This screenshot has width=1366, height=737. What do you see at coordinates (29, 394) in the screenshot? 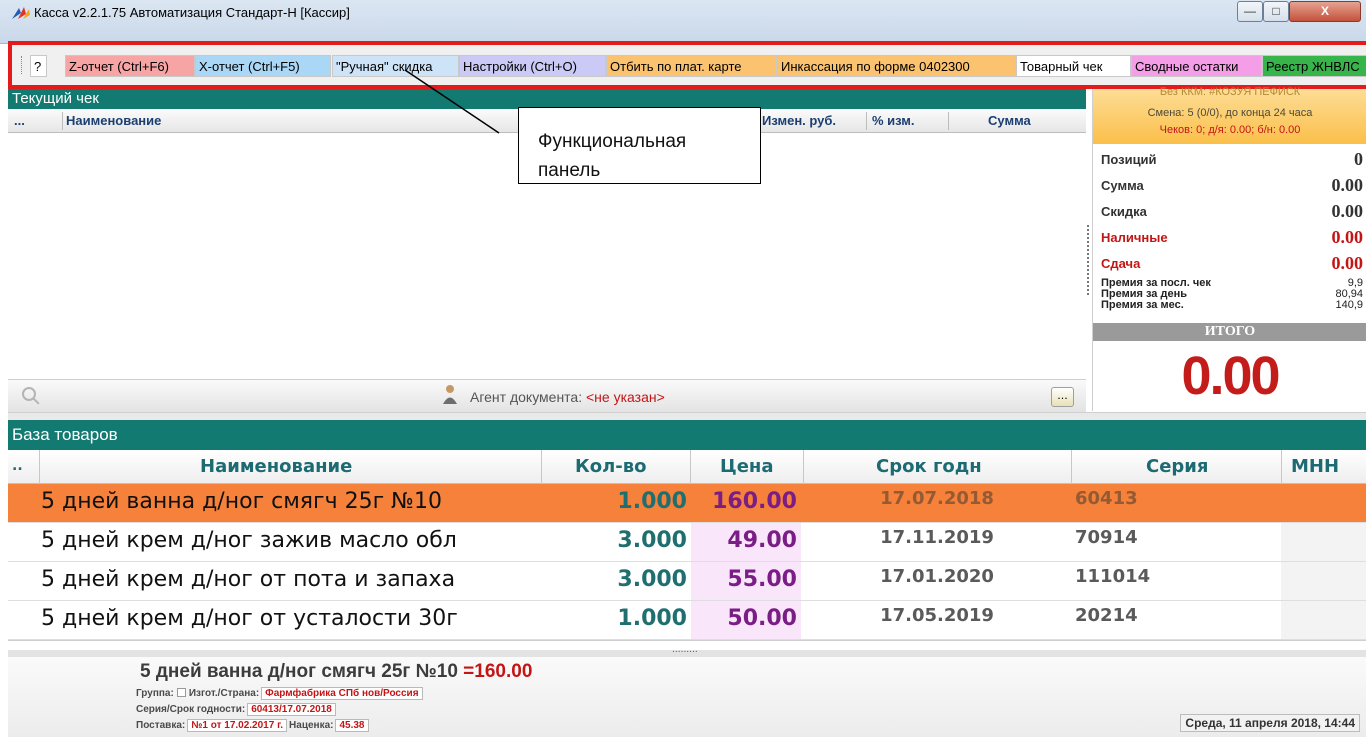
I see `search-icon` at bounding box center [29, 394].